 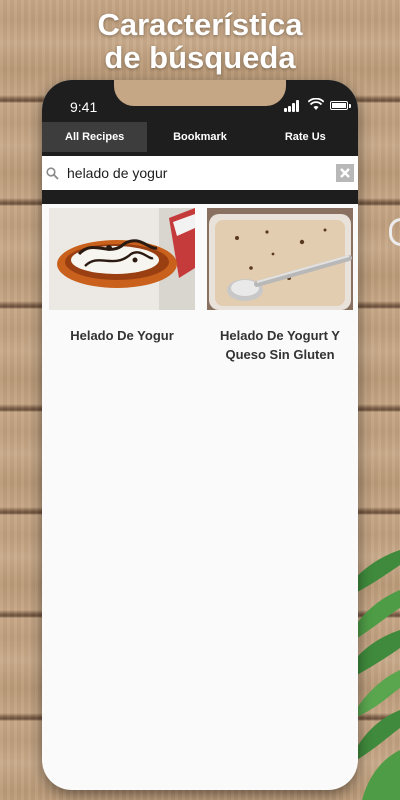 I want to click on search-icon, so click(x=52, y=173).